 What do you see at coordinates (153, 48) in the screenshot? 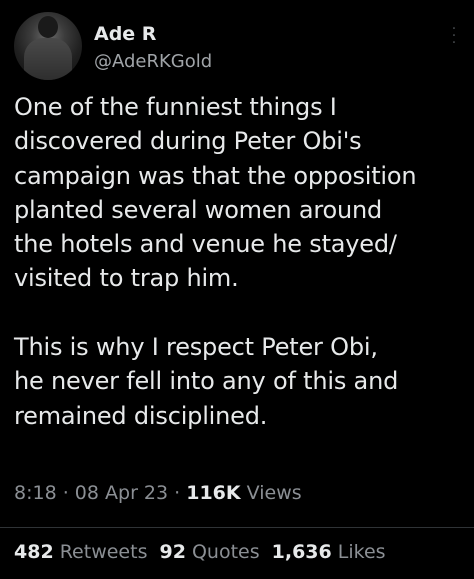
I see `author-names: Ade R @AdeRKGold` at bounding box center [153, 48].